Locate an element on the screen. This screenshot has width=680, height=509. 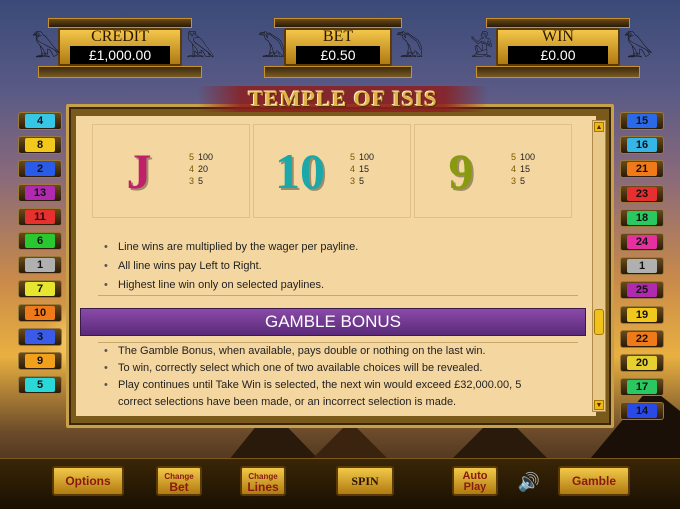
payline-button: 22 is located at coordinates (642, 338).